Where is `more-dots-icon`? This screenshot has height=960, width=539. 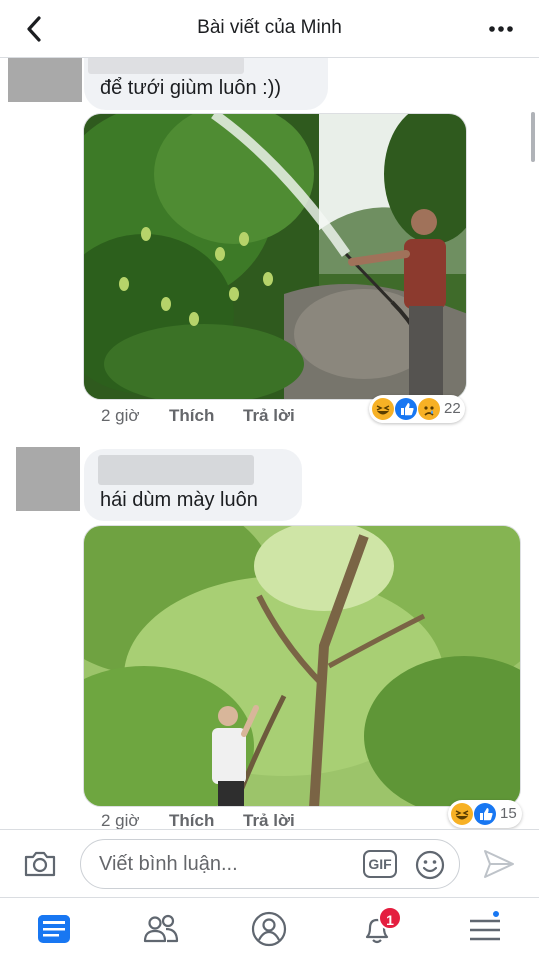
more-dots-icon is located at coordinates (501, 29).